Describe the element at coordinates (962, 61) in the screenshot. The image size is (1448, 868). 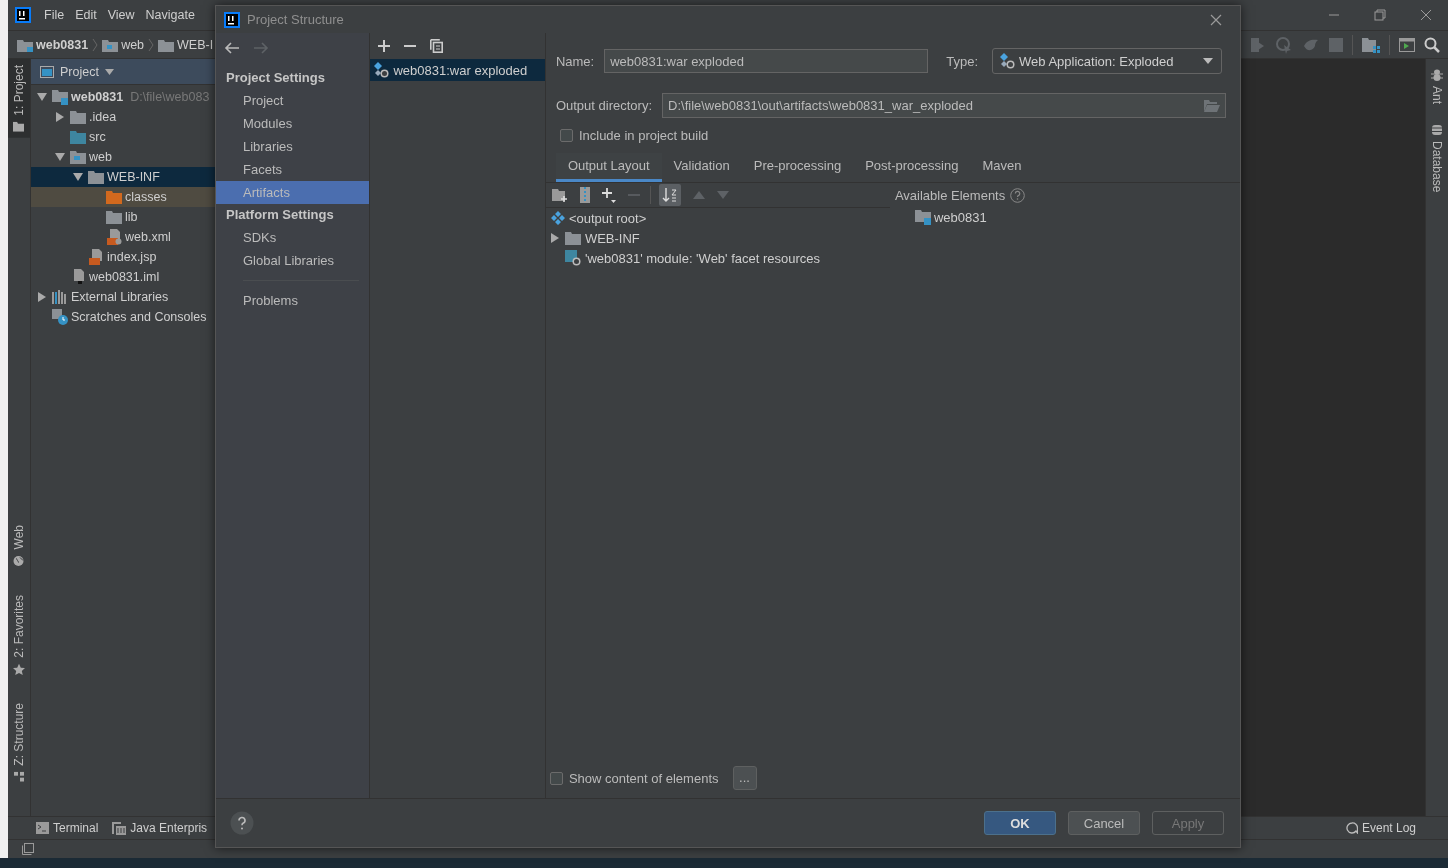
I see `field-label: Type:` at that location.